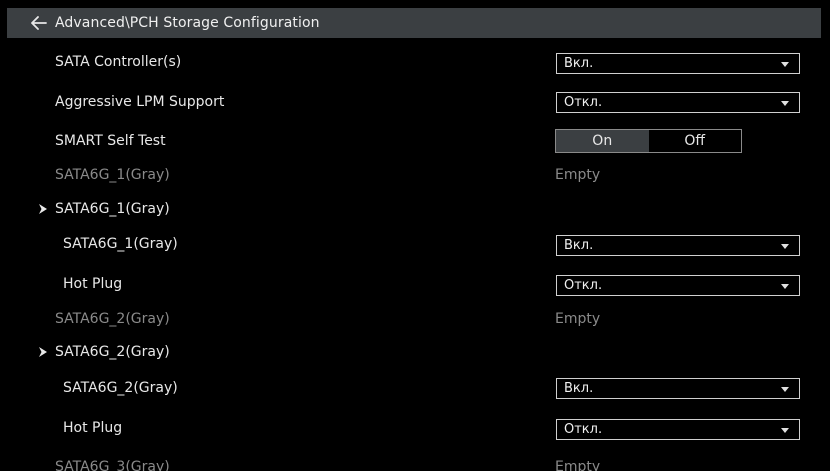 This screenshot has height=471, width=830. What do you see at coordinates (39, 23) in the screenshot?
I see `back-arrow-icon` at bounding box center [39, 23].